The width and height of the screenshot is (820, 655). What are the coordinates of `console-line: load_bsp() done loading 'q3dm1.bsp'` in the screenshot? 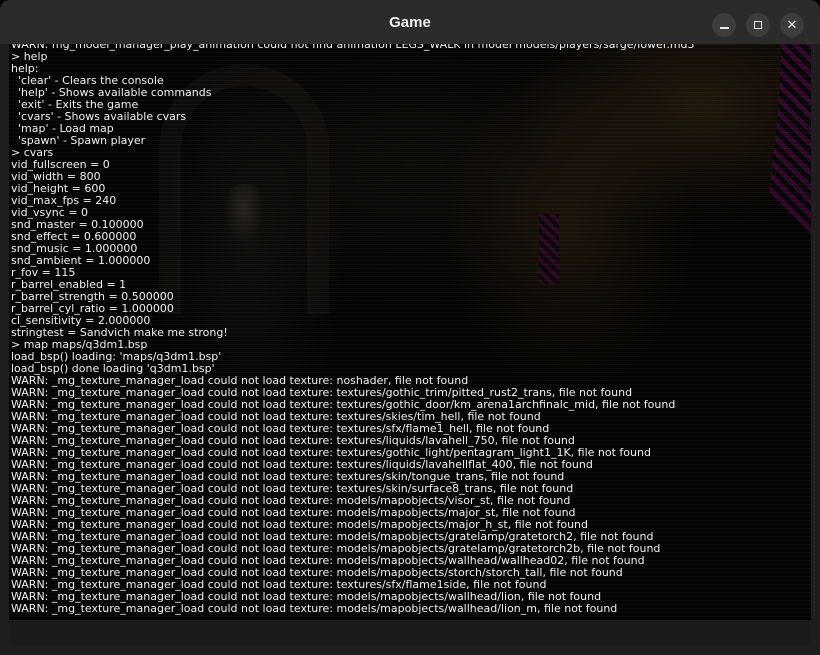 It's located at (113, 369).